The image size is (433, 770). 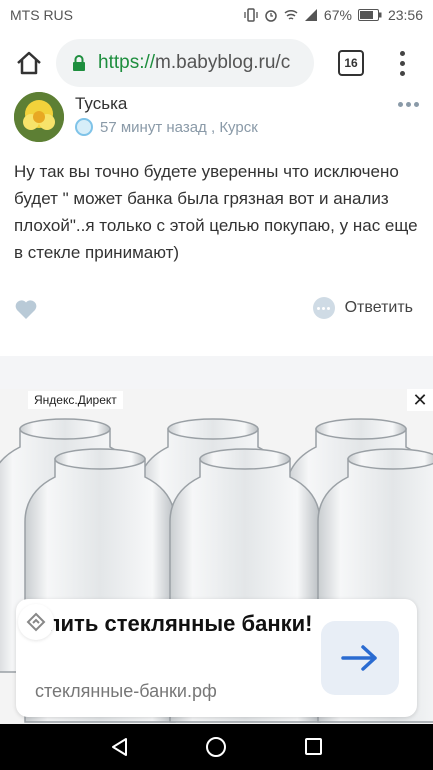 I want to click on browser-toolbar: https://m.babyblog.ru/c 16, so click(x=216, y=63).